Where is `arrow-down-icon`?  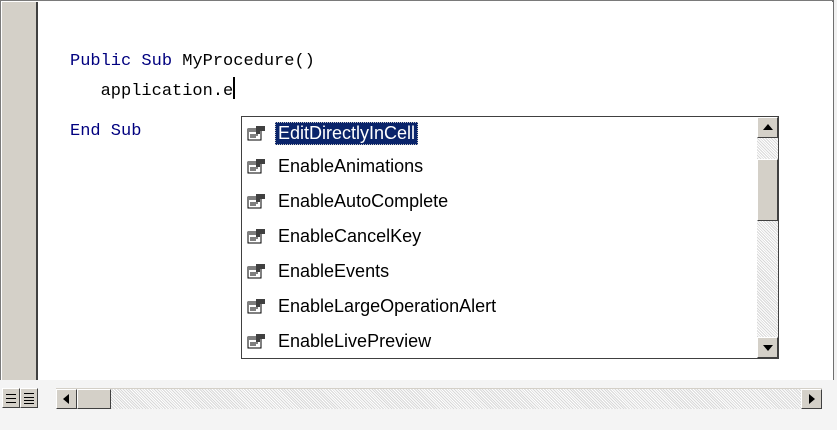
arrow-down-icon is located at coordinates (768, 348).